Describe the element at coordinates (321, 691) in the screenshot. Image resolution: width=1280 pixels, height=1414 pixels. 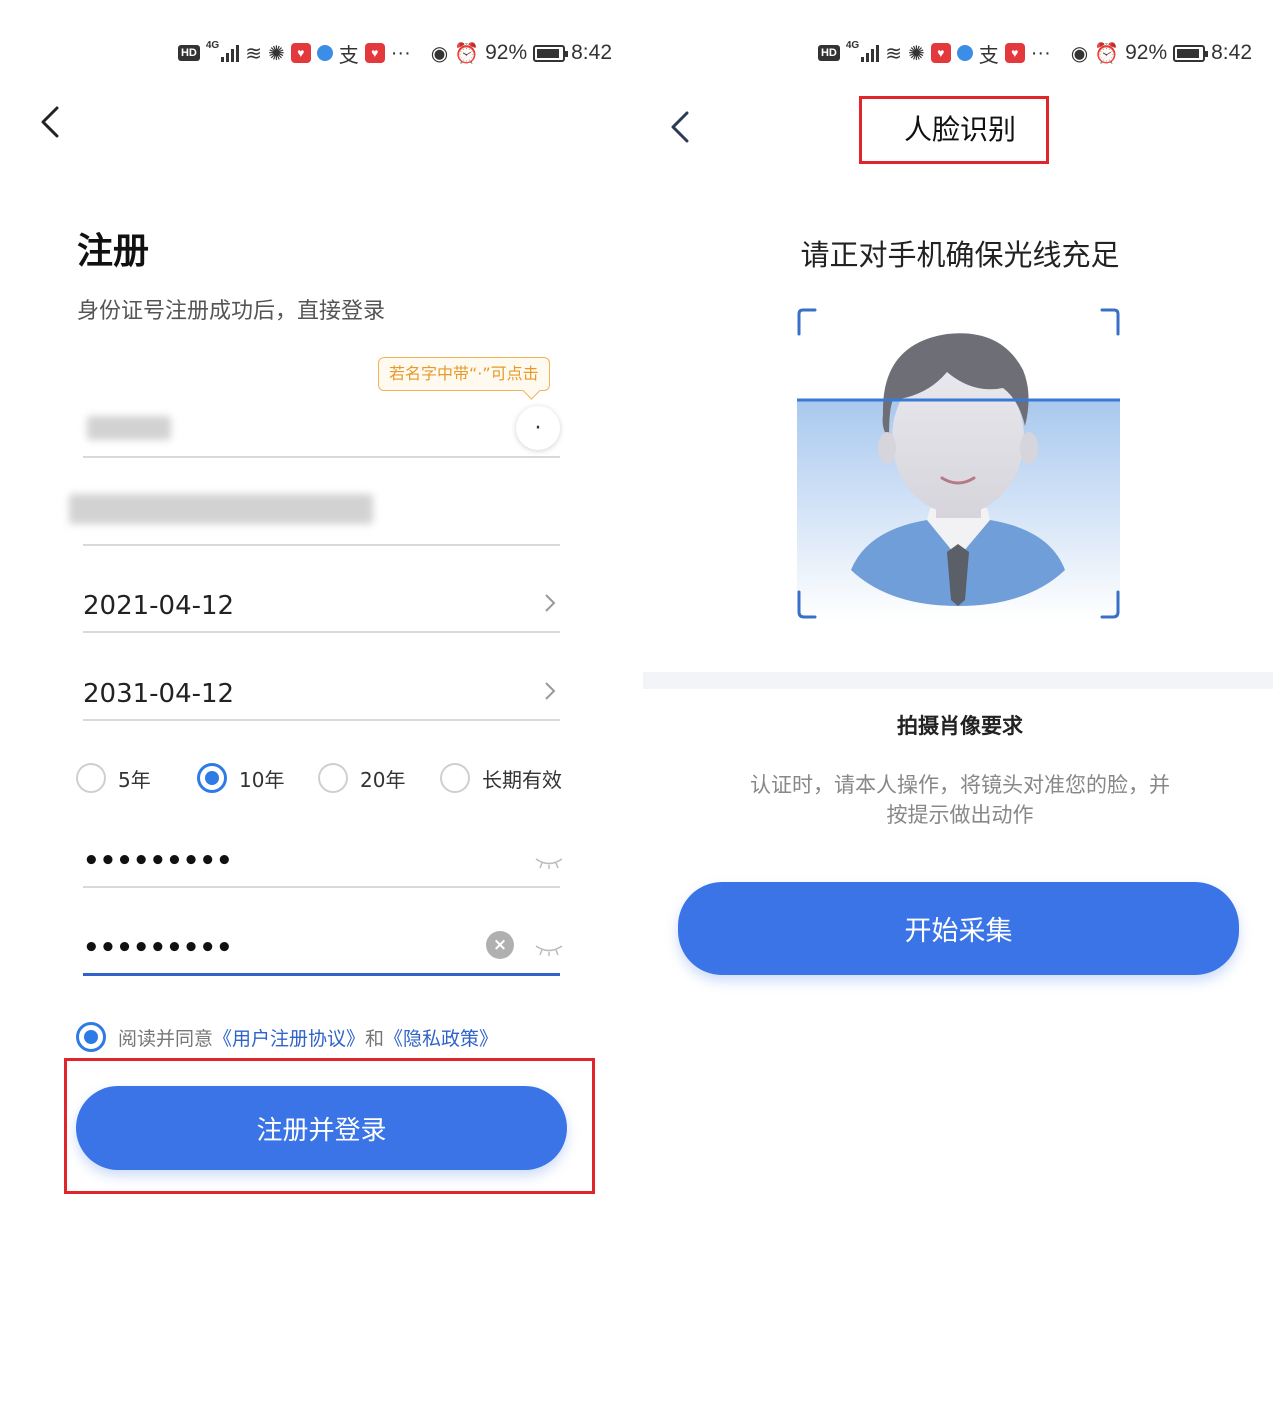
I see `id-end-date-field: 2031-04-12` at that location.